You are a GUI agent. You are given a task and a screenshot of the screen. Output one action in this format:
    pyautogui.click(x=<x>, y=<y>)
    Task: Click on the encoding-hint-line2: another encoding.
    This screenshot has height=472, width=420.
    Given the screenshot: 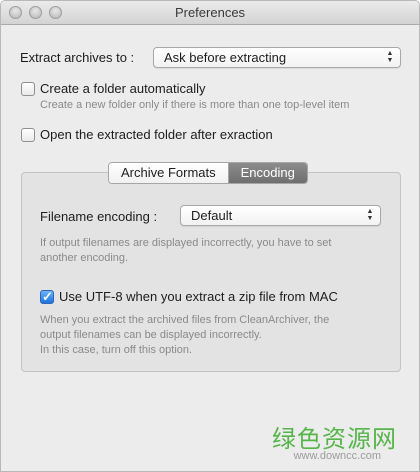 What is the action you would take?
    pyautogui.click(x=84, y=258)
    